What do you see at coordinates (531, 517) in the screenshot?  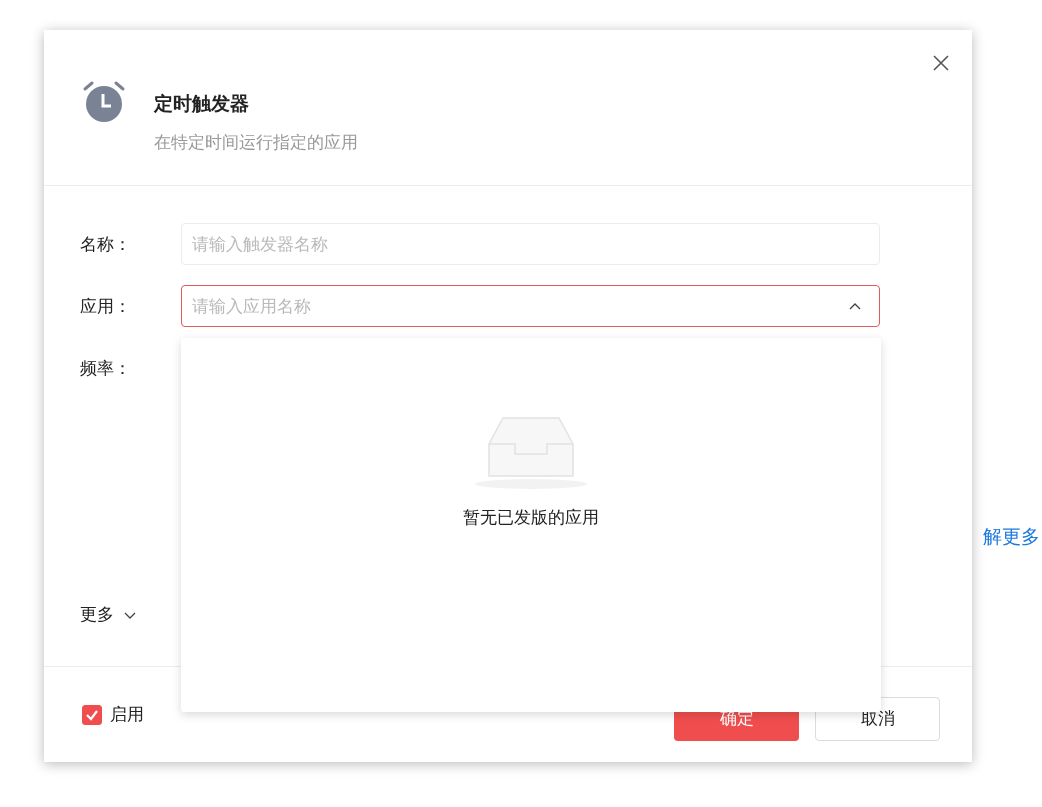 I see `empty-message: 暂无已发版的应用` at bounding box center [531, 517].